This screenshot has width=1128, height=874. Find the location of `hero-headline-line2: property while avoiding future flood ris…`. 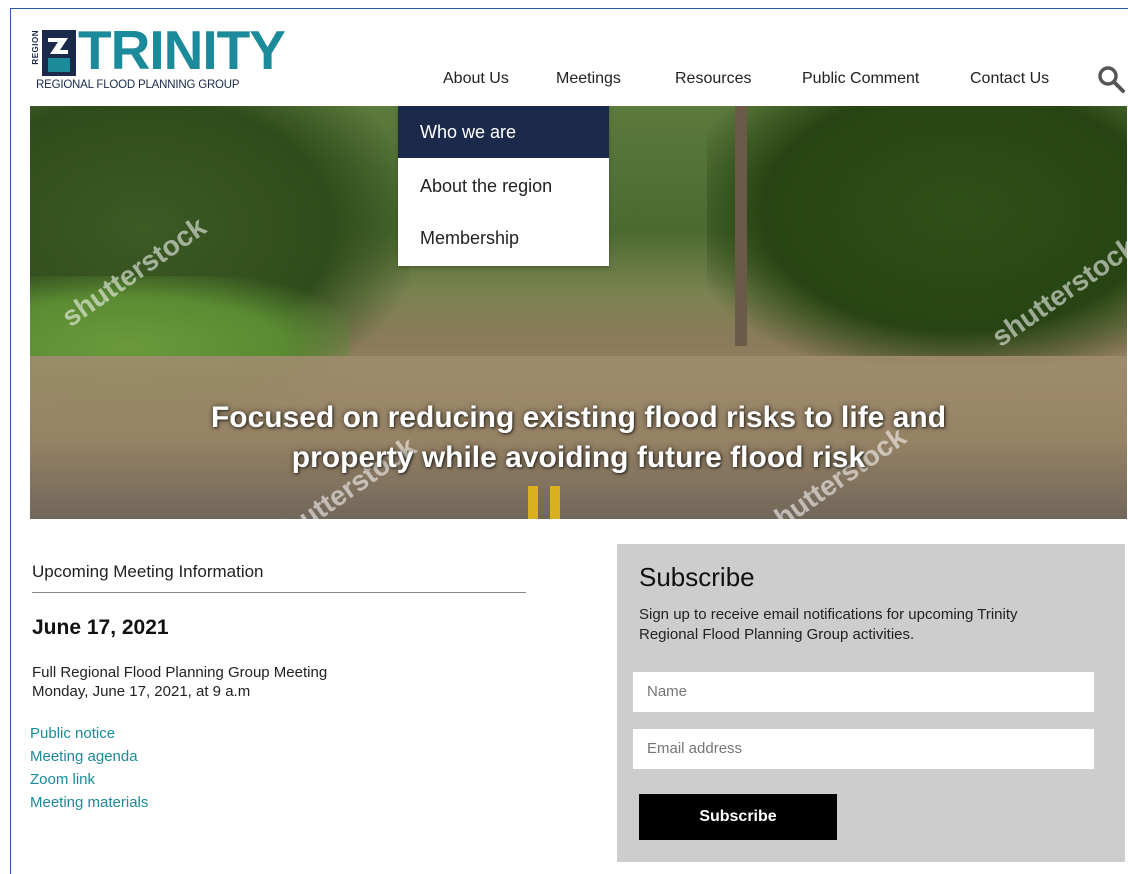

hero-headline-line2: property while avoiding future flood ris… is located at coordinates (578, 457).